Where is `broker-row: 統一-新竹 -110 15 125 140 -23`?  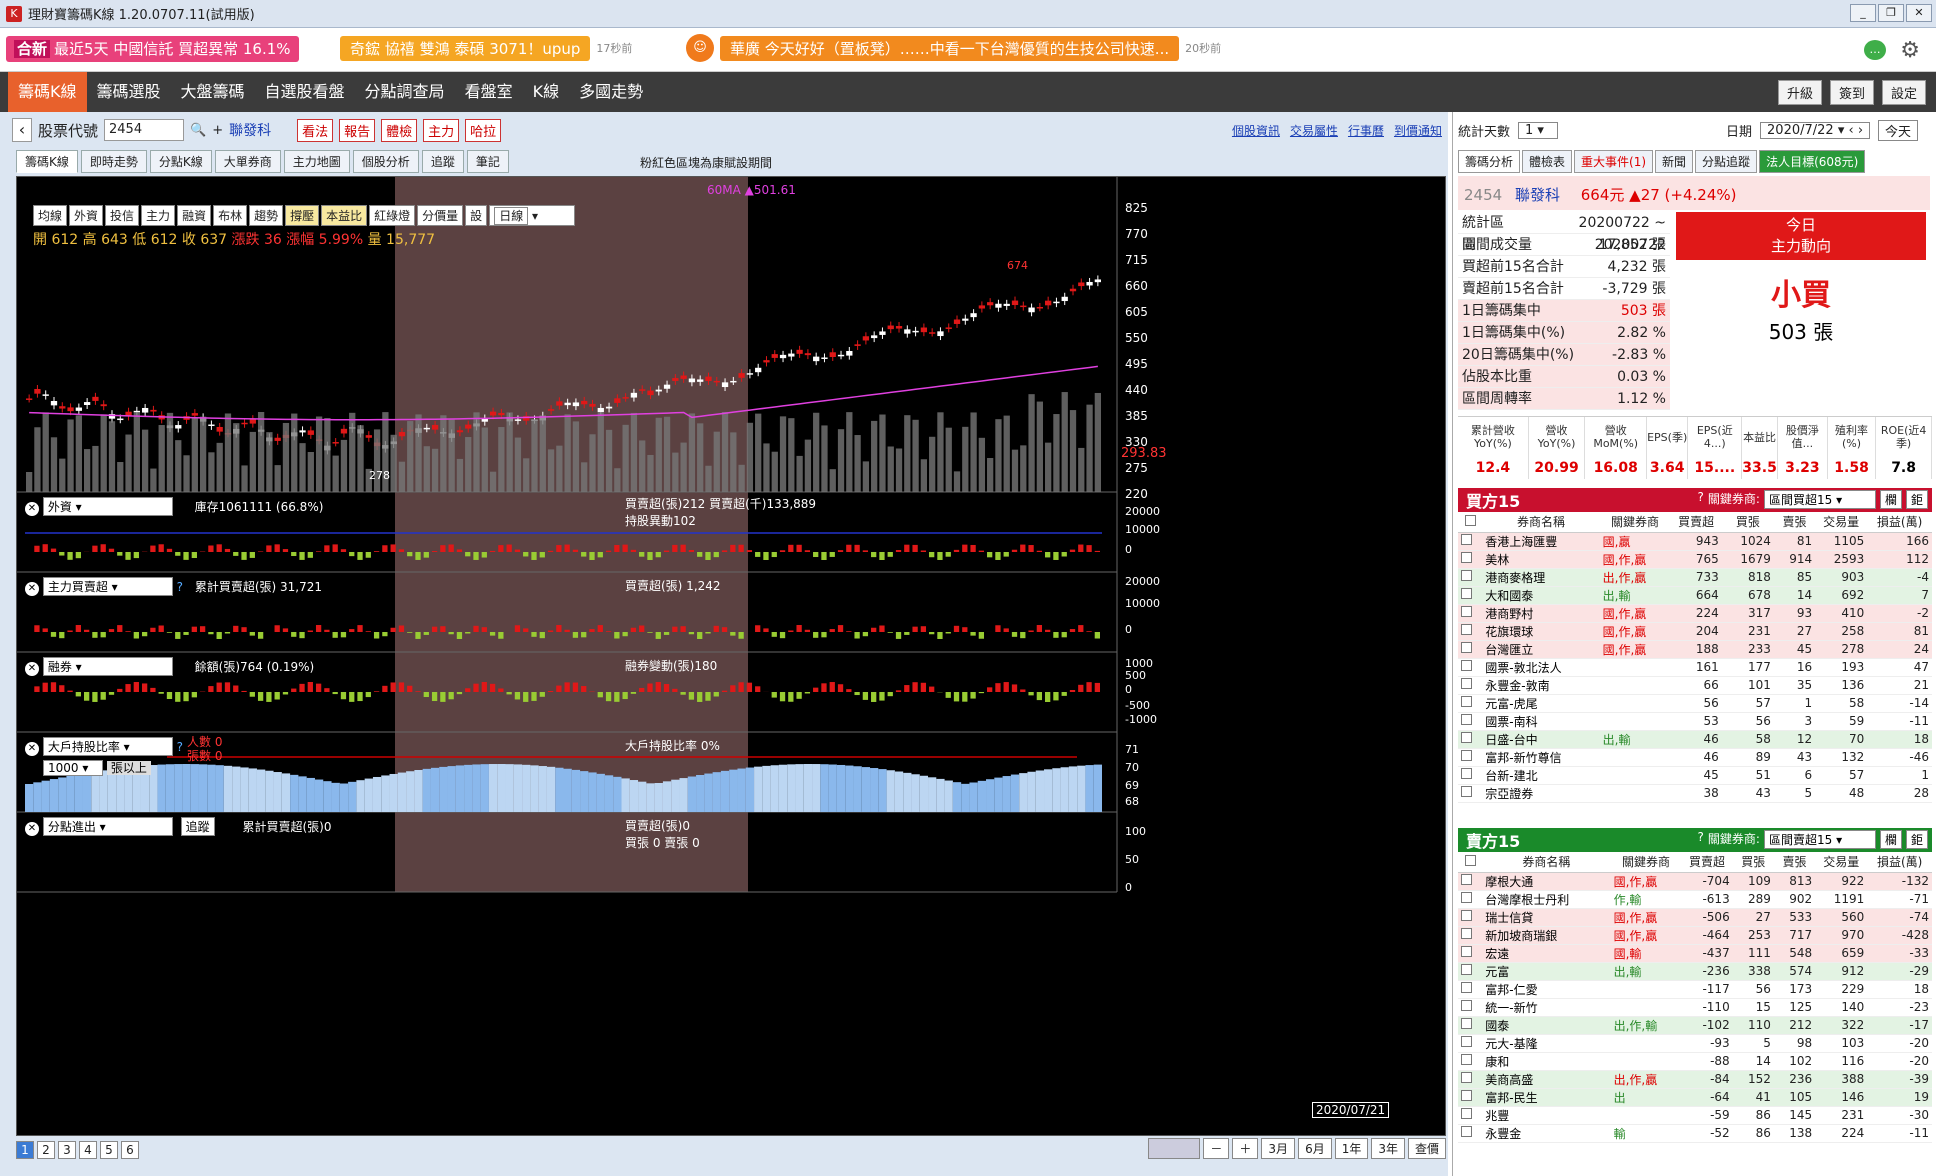 broker-row: 統一-新竹 -110 15 125 140 -23 is located at coordinates (1695, 1007).